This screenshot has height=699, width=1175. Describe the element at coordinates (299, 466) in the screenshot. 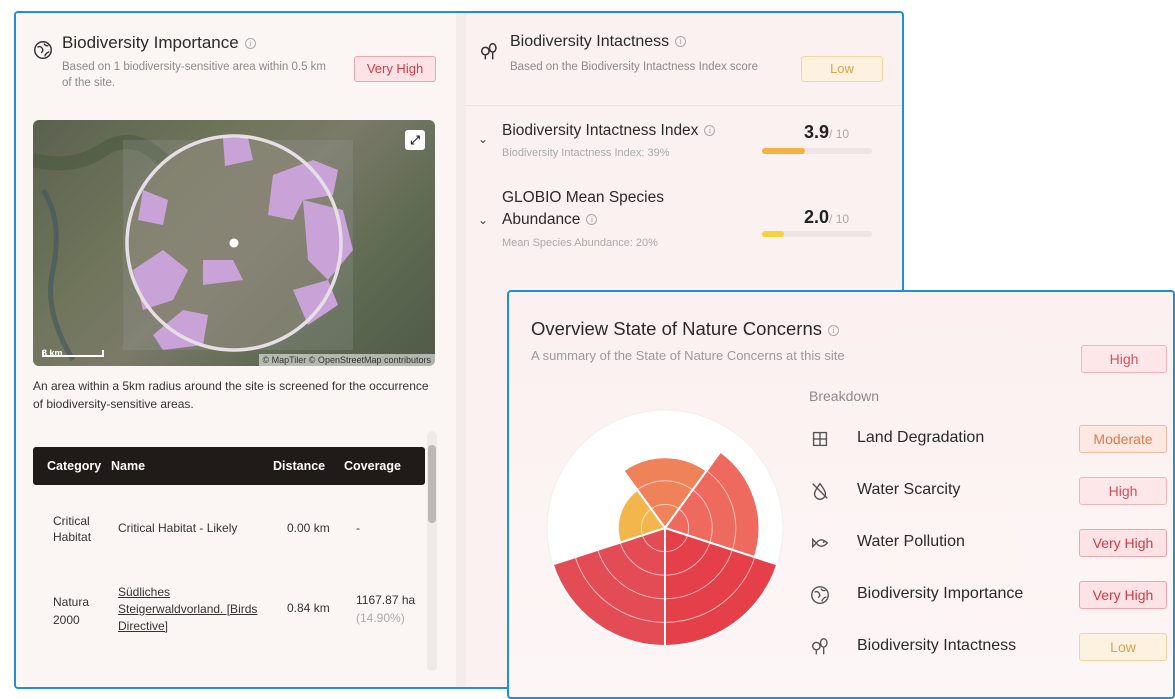

I see `col-distance: Distance` at that location.